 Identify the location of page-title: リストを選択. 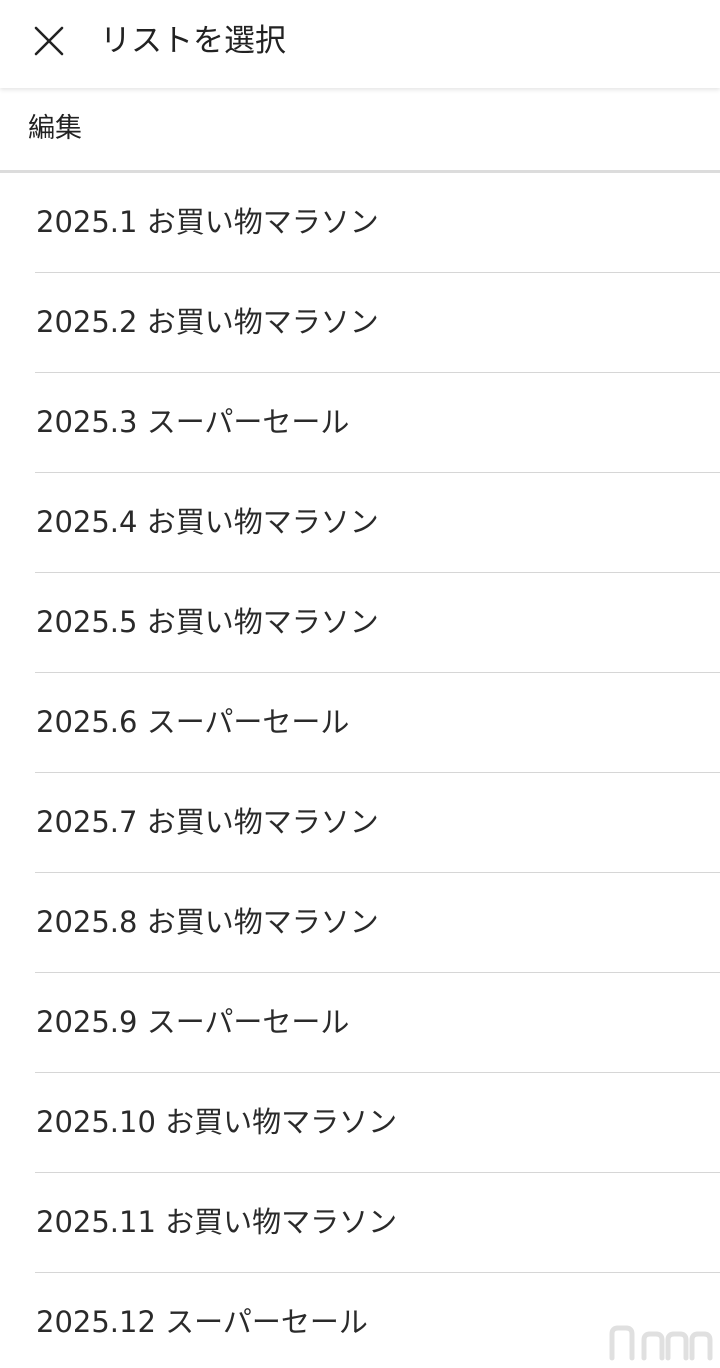
(193, 41).